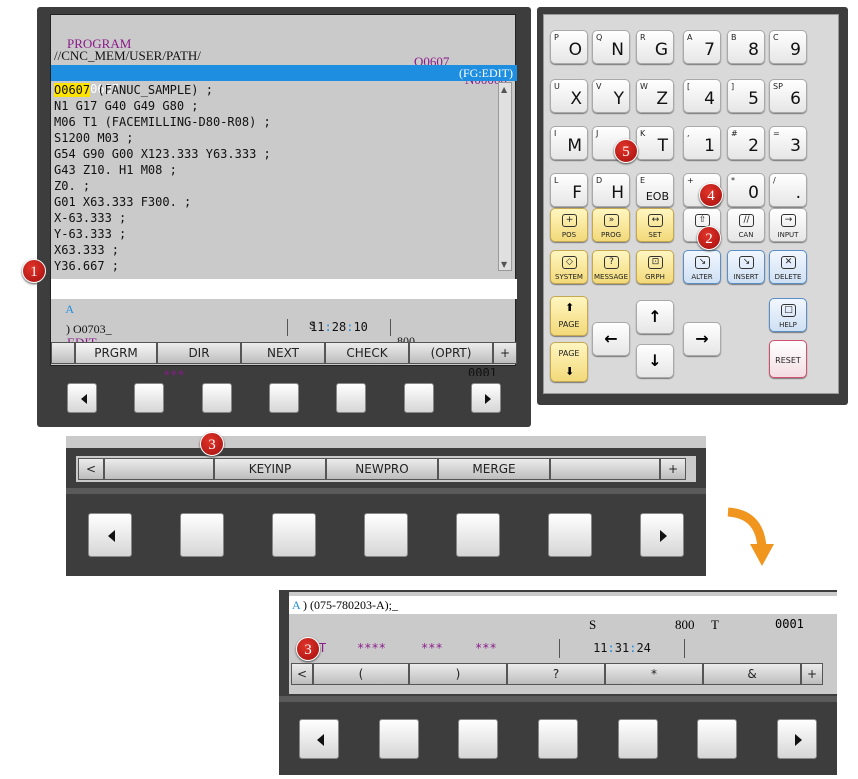 Image resolution: width=858 pixels, height=779 pixels. I want to click on key-help: □ HELP, so click(788, 315).